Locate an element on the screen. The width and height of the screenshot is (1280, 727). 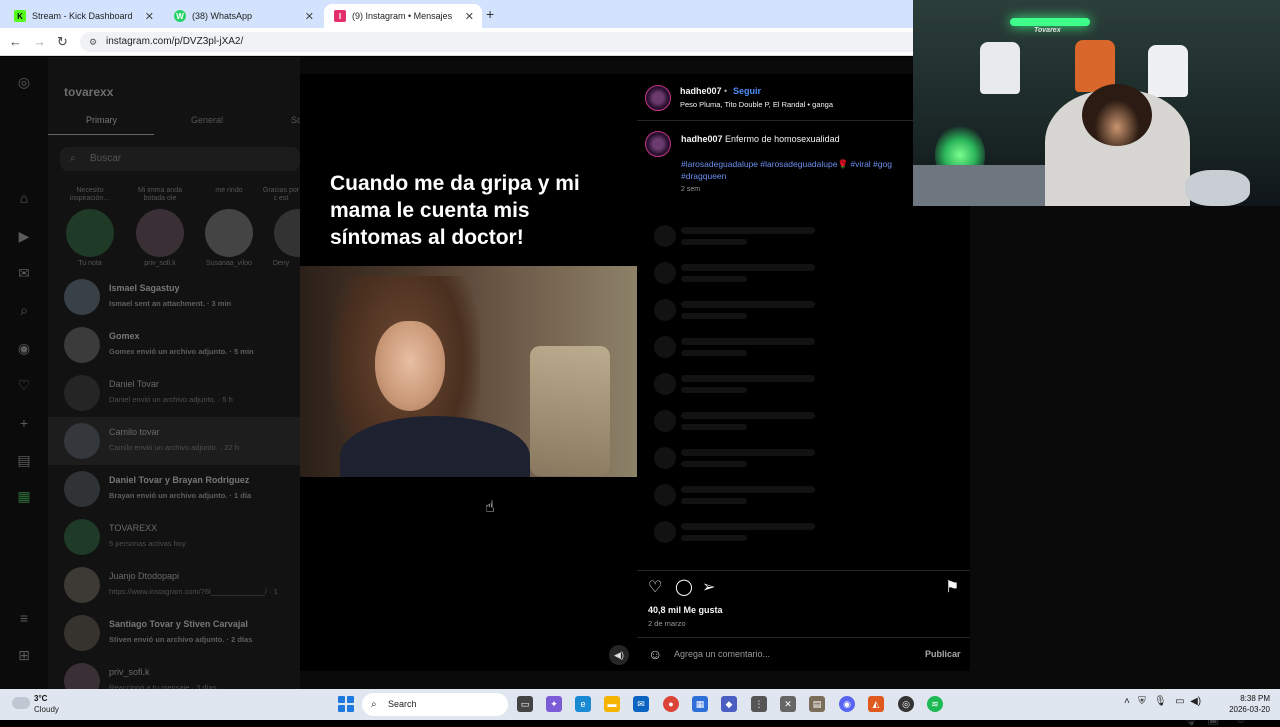
chevron-up-icon: ˄ is located at coordinates (1127, 701).